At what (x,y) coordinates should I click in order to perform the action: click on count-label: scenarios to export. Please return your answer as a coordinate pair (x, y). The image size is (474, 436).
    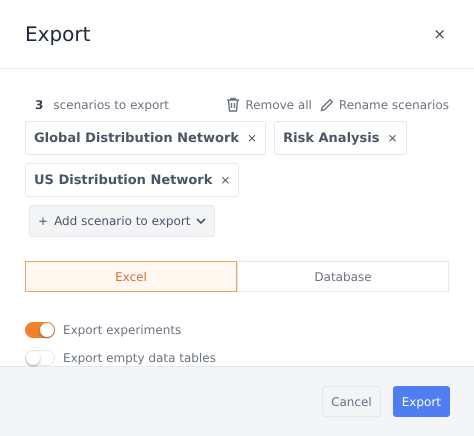
    Looking at the image, I should click on (111, 105).